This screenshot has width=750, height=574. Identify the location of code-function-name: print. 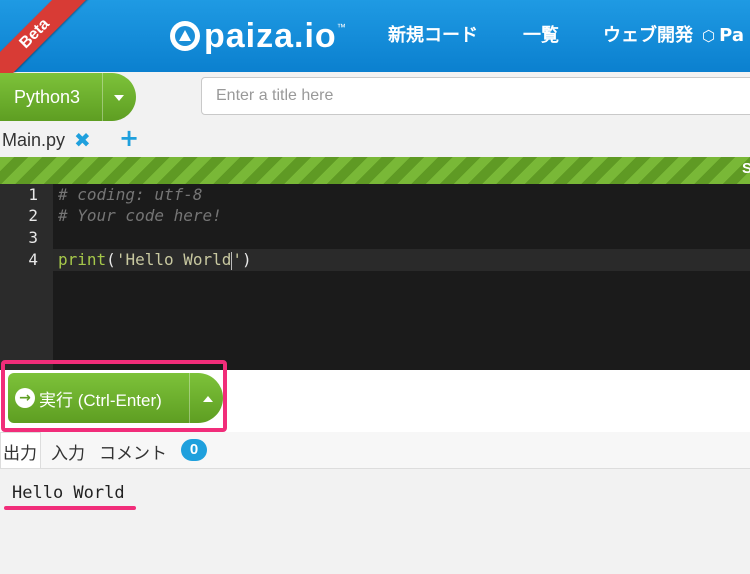
(82, 259).